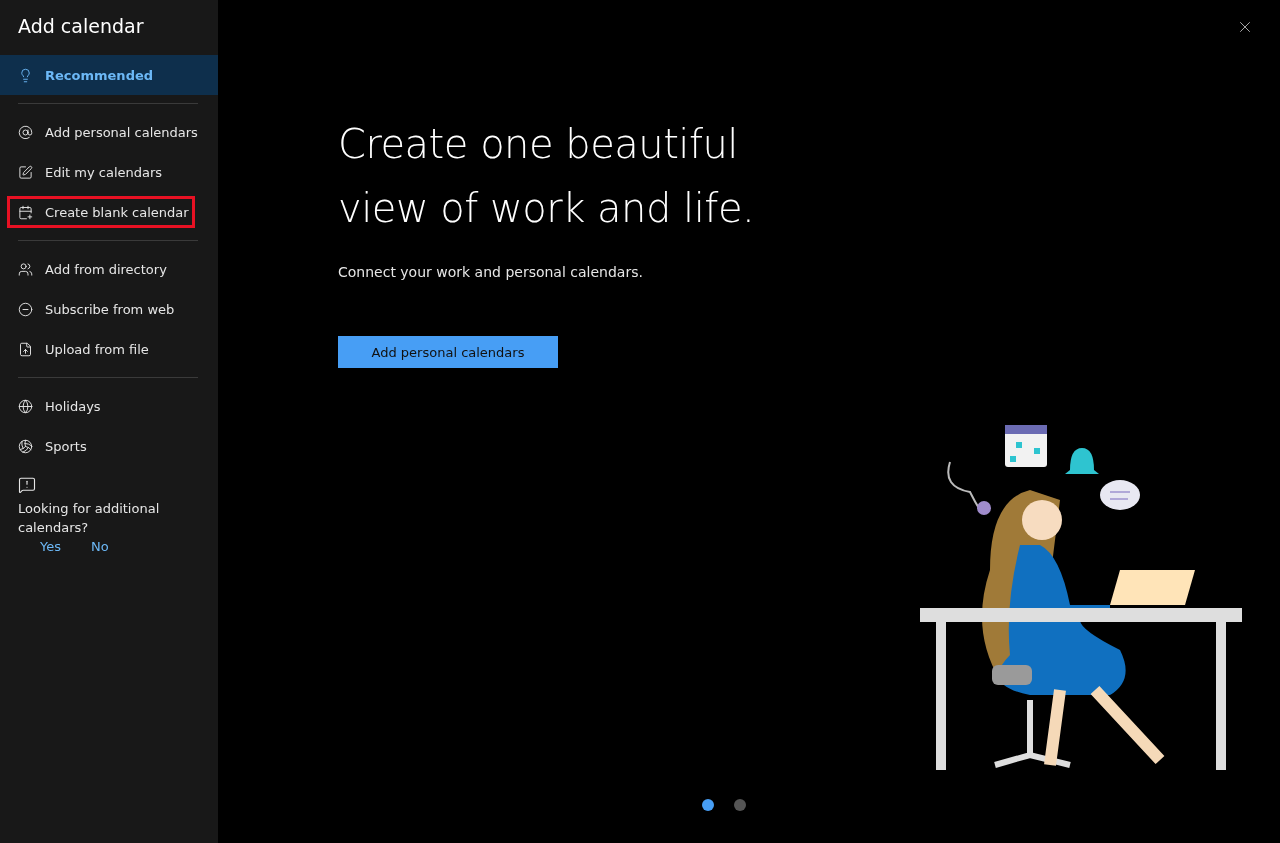 This screenshot has height=843, width=1280. I want to click on sidebar-item-label: Add personal calendars, so click(121, 132).